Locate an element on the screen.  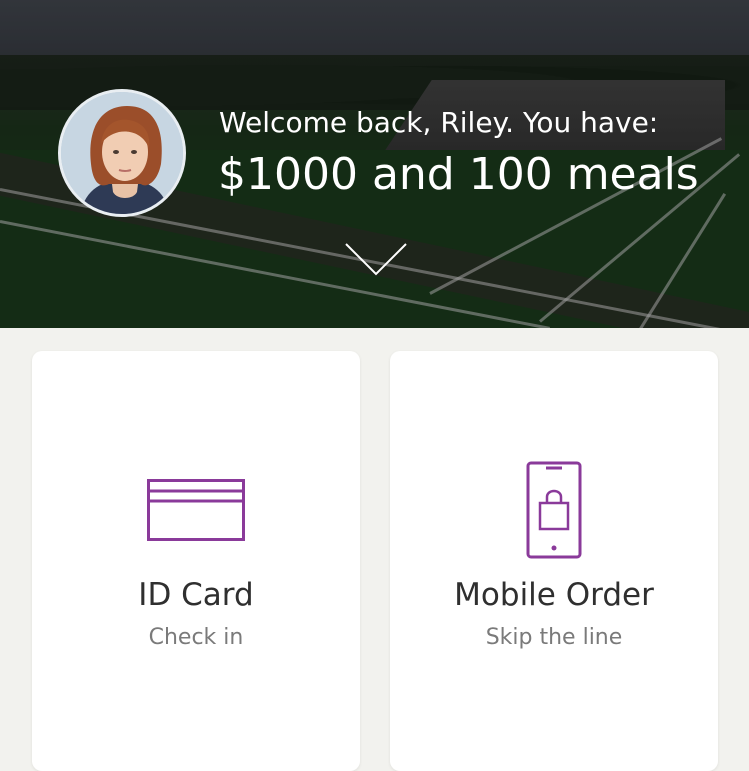
user-avatar-icon is located at coordinates (122, 153).